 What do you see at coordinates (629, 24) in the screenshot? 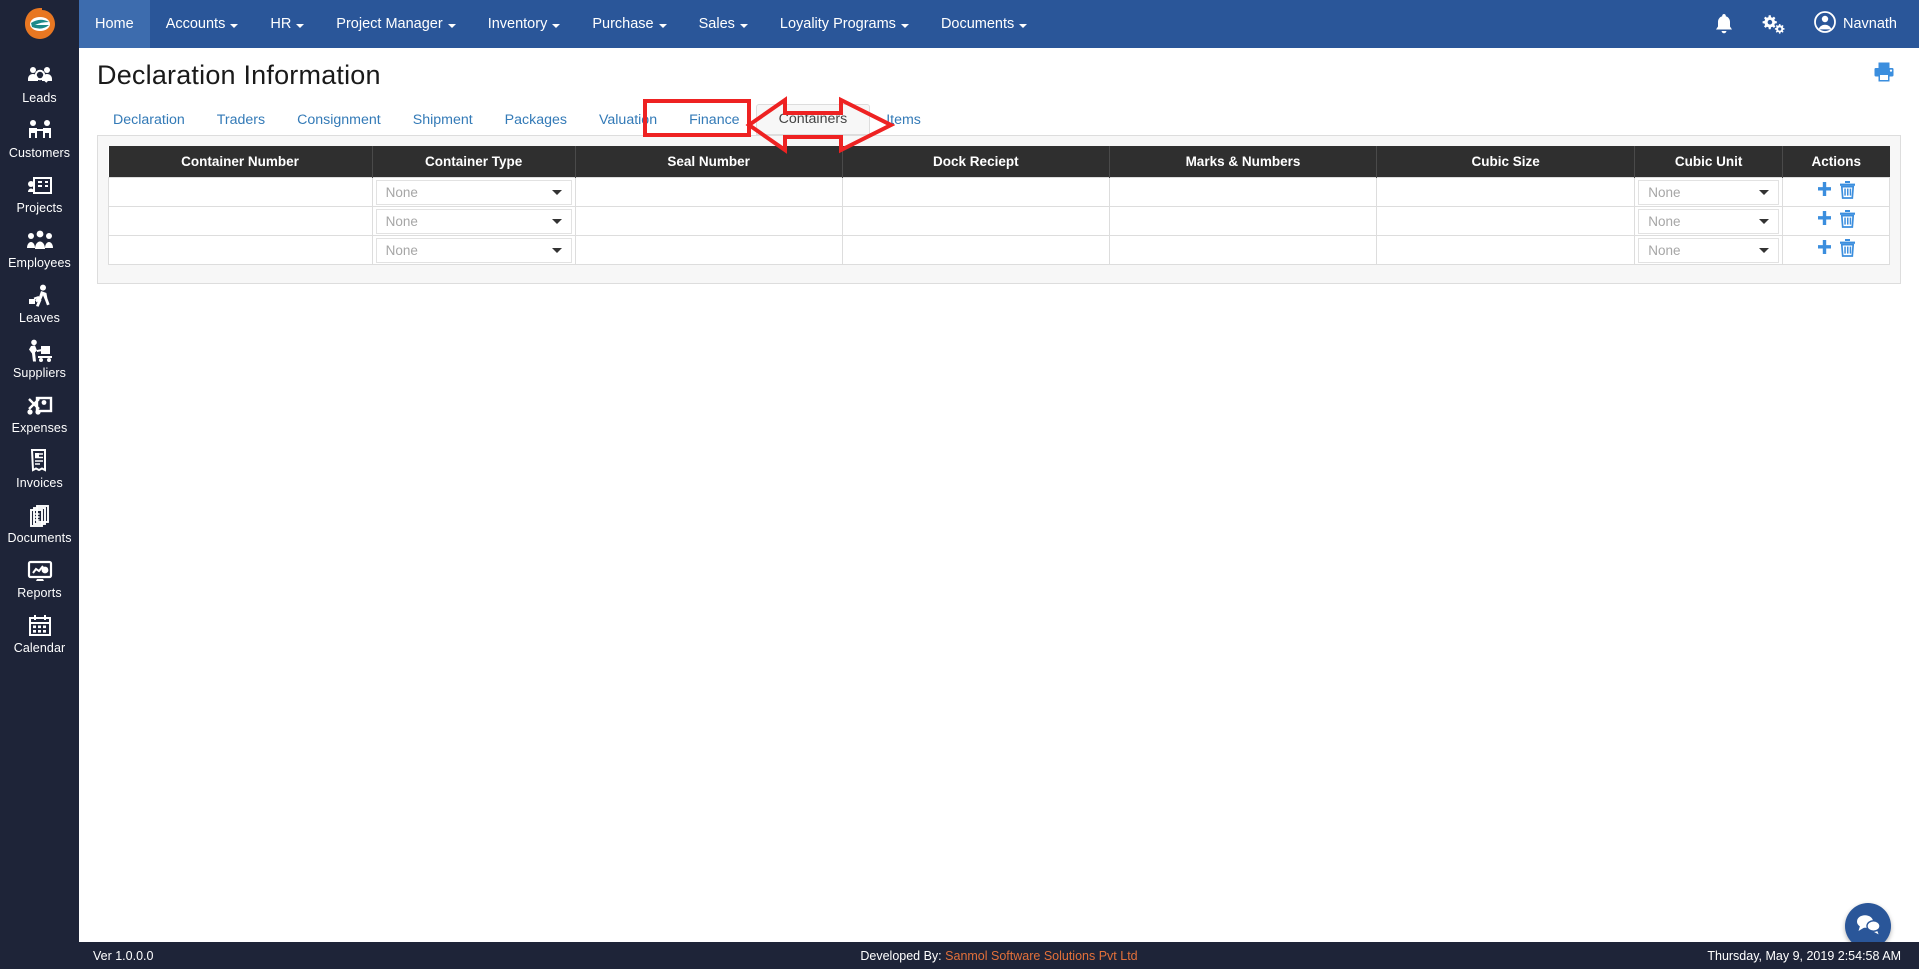
I see `nav-item-purchase: Purchase` at bounding box center [629, 24].